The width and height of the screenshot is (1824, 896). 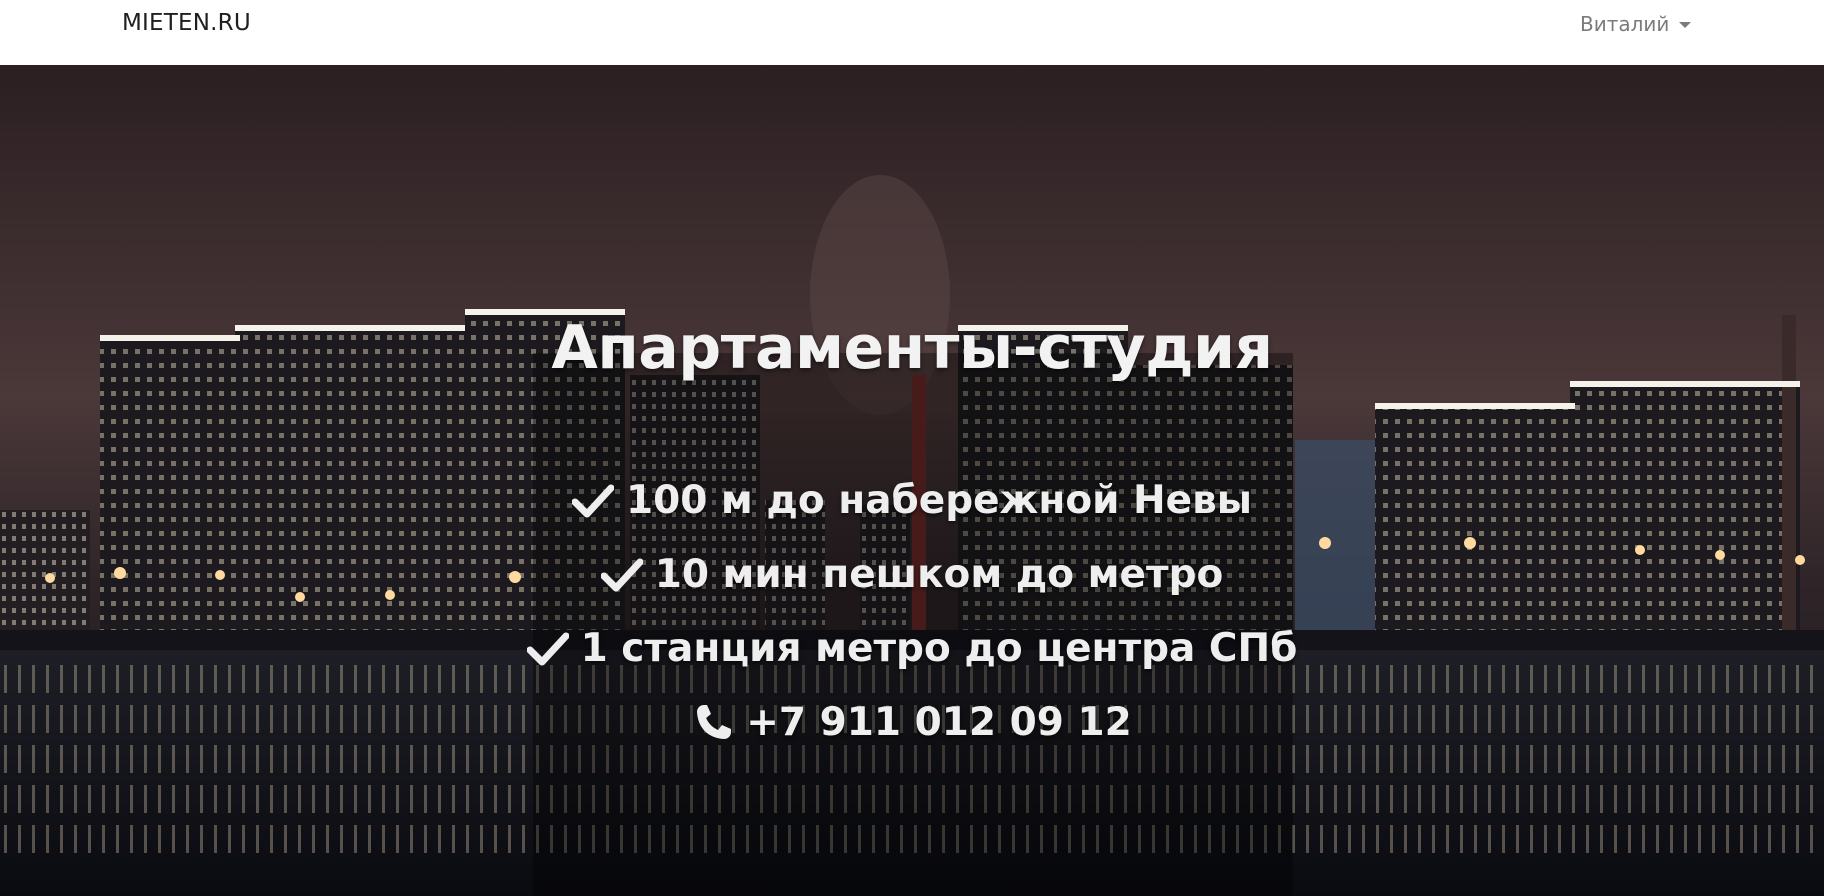 What do you see at coordinates (714, 721) in the screenshot?
I see `phone-icon` at bounding box center [714, 721].